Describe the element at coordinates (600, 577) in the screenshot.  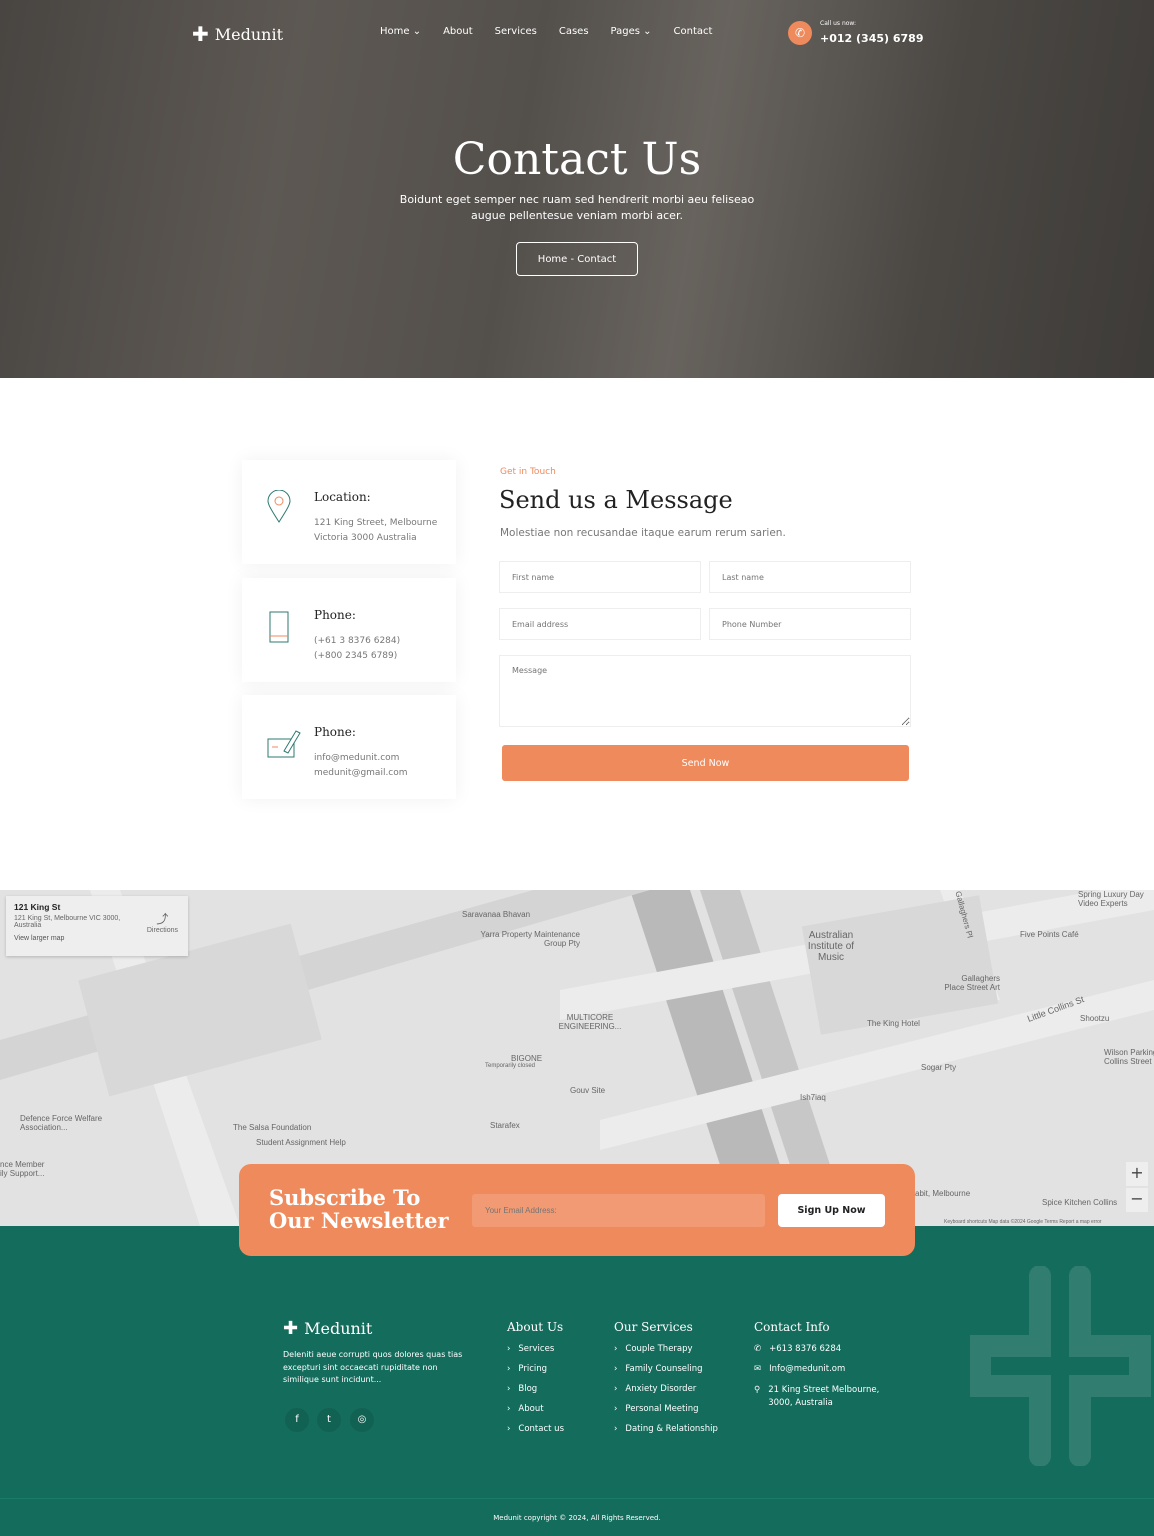
I see `first-name-input` at that location.